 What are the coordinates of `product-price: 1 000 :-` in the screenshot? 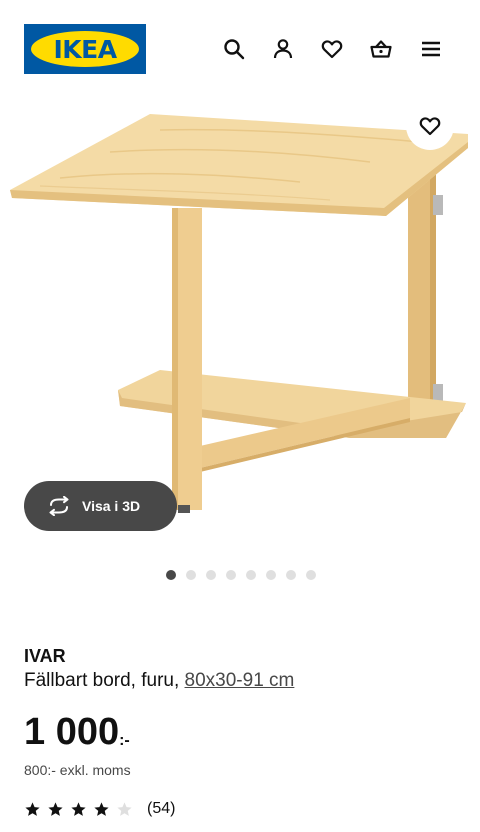 It's located at (77, 732).